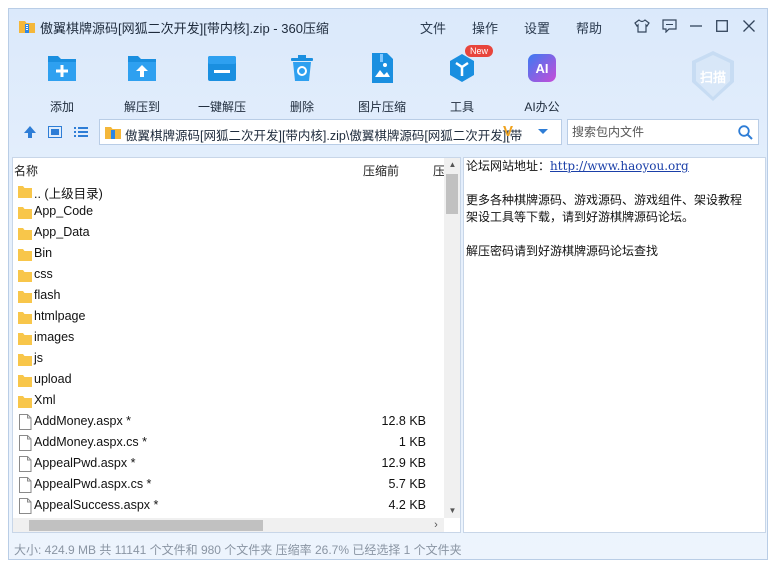  I want to click on file-name: js, so click(39, 358).